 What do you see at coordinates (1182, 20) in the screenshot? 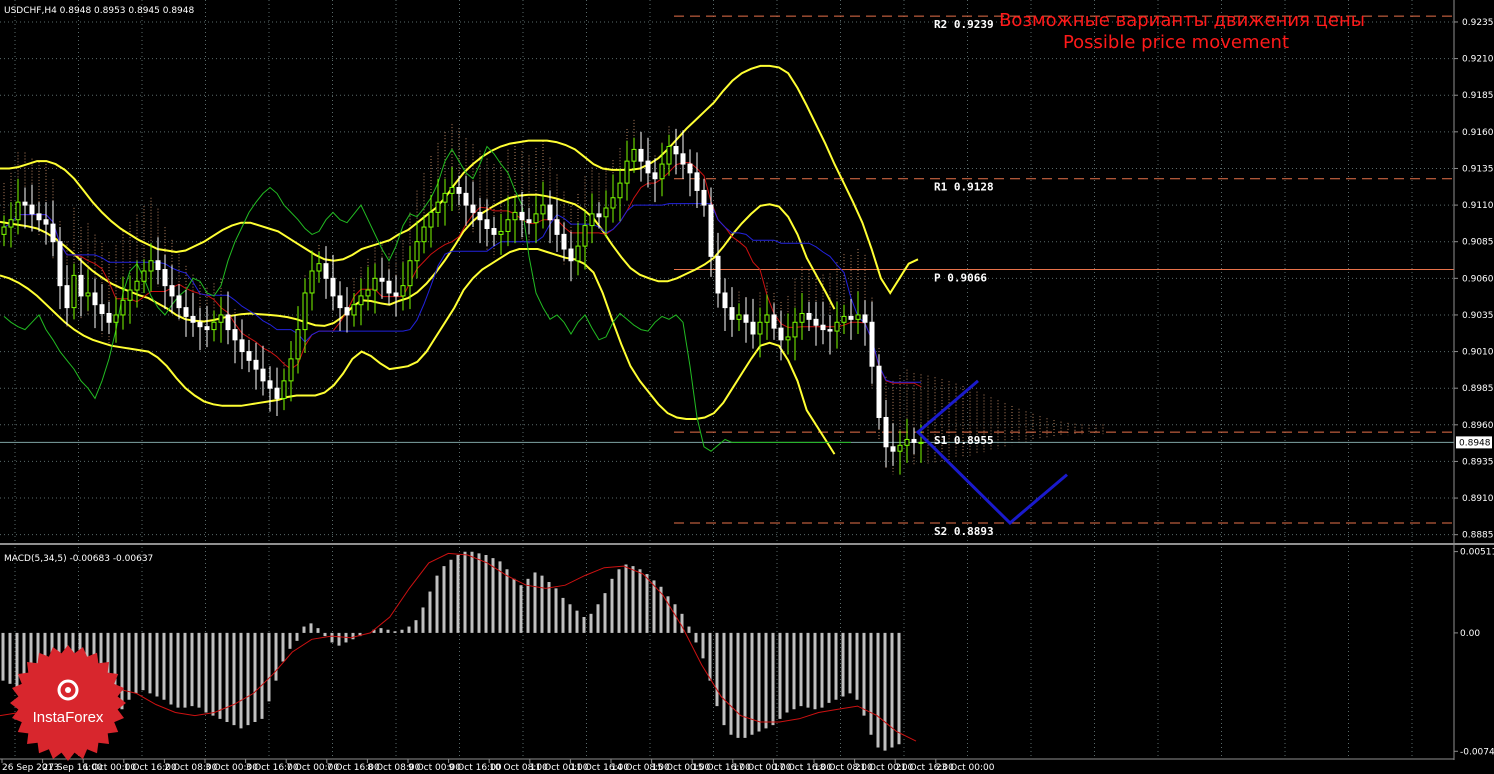
I see `title-russian: Возможные варианты движения цены` at bounding box center [1182, 20].